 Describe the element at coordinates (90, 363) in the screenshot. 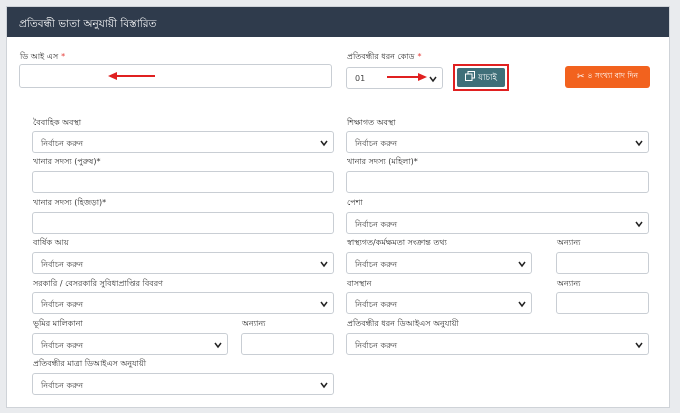

I see `degree-dis-label: প্রতিবন্ধীর মাত্রা ডিআইএস অনুযায়ী` at that location.